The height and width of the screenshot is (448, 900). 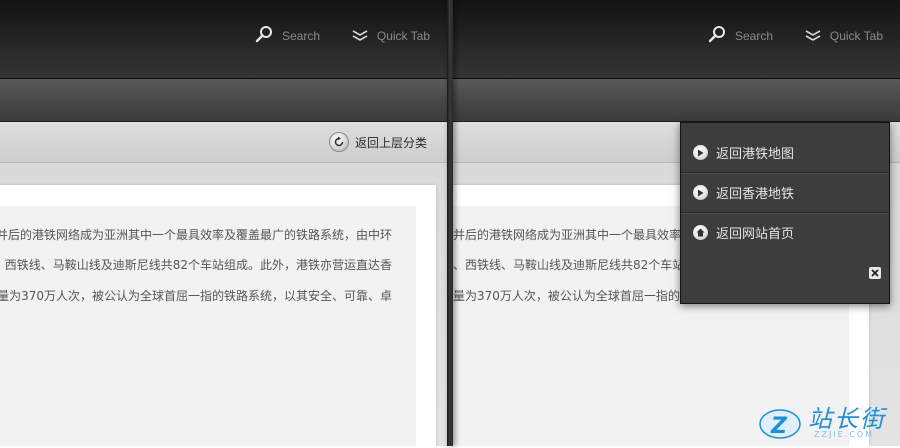 What do you see at coordinates (700, 232) in the screenshot?
I see `home-icon` at bounding box center [700, 232].